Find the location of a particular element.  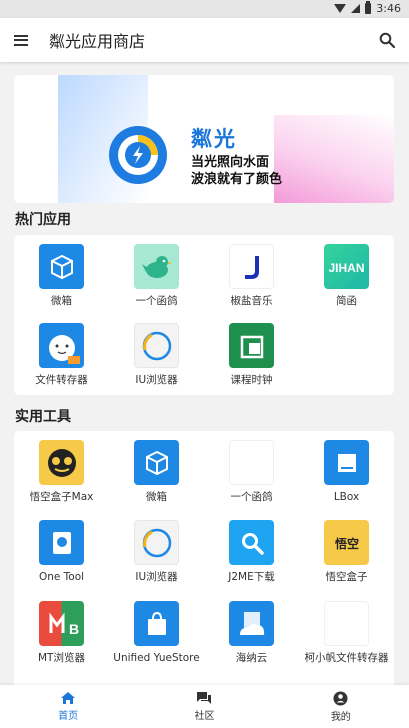

app-tile: JIHAN 简函 is located at coordinates (346, 275).